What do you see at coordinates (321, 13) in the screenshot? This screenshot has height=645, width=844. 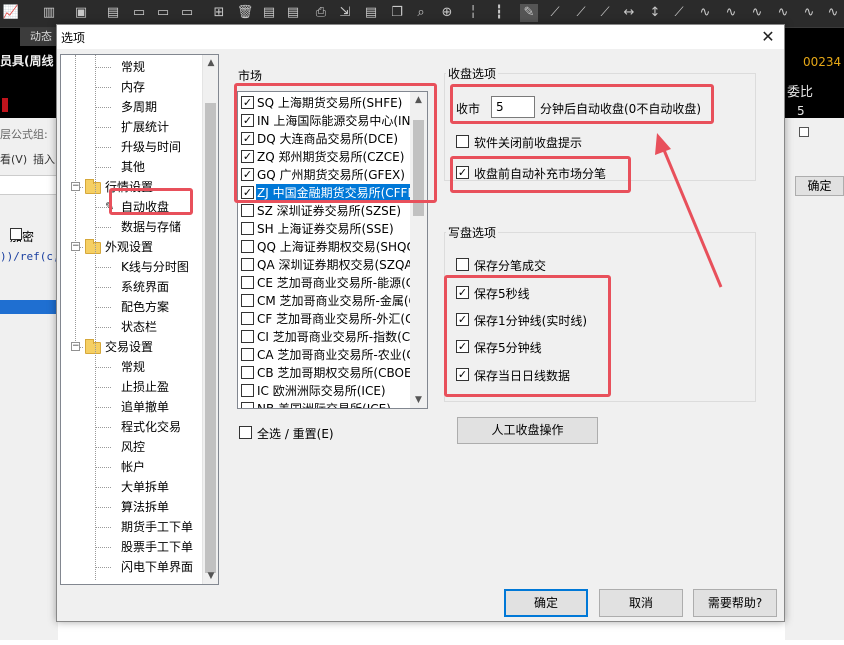 I see `print-icon: ⎙` at bounding box center [321, 13].